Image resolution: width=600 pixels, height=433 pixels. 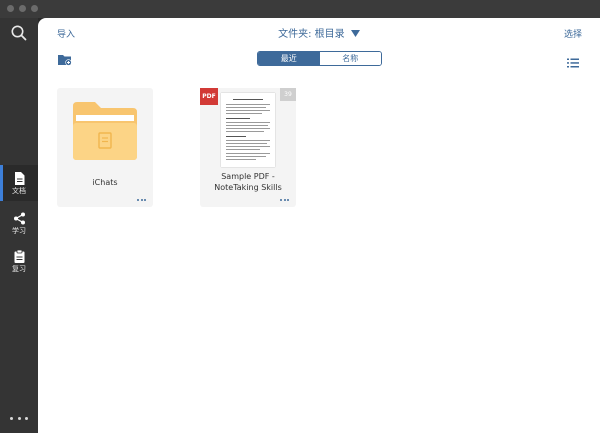 What do you see at coordinates (300, 9) in the screenshot?
I see `window-titlebar` at bounding box center [300, 9].